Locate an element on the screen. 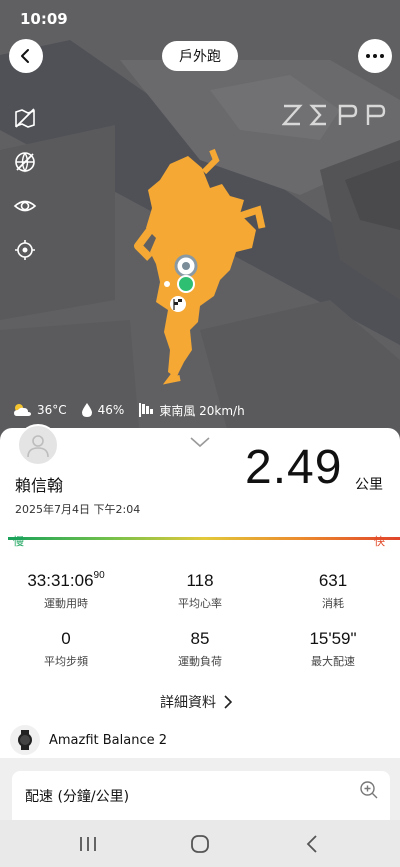  wind-flag-icon is located at coordinates (146, 410).